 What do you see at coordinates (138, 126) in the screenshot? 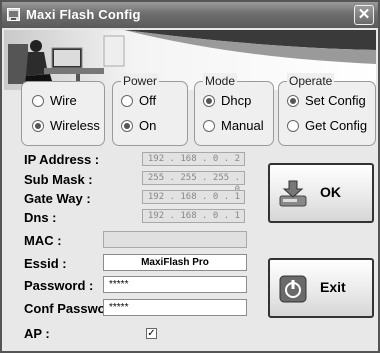
I see `radio-power-on: On` at bounding box center [138, 126].